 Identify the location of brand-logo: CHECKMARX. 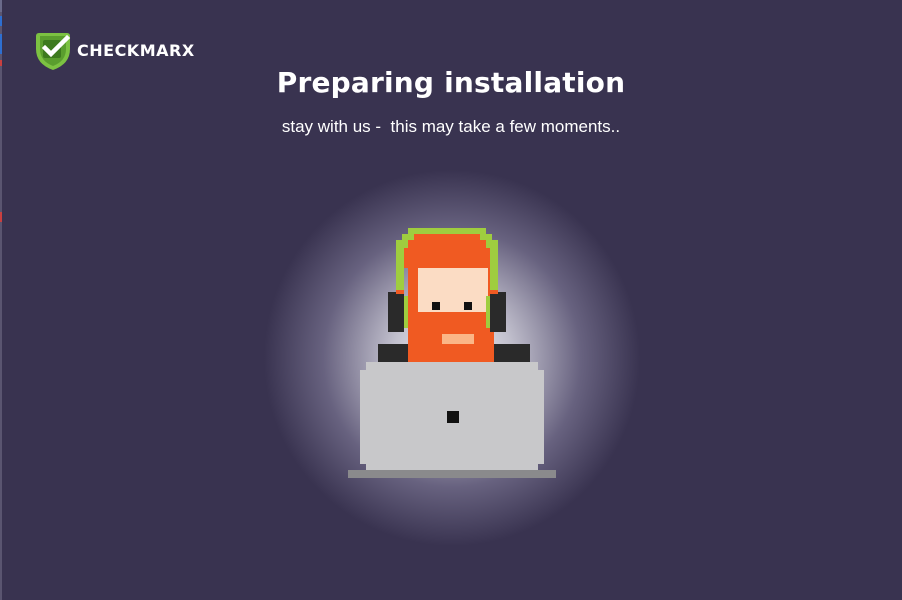
(114, 51).